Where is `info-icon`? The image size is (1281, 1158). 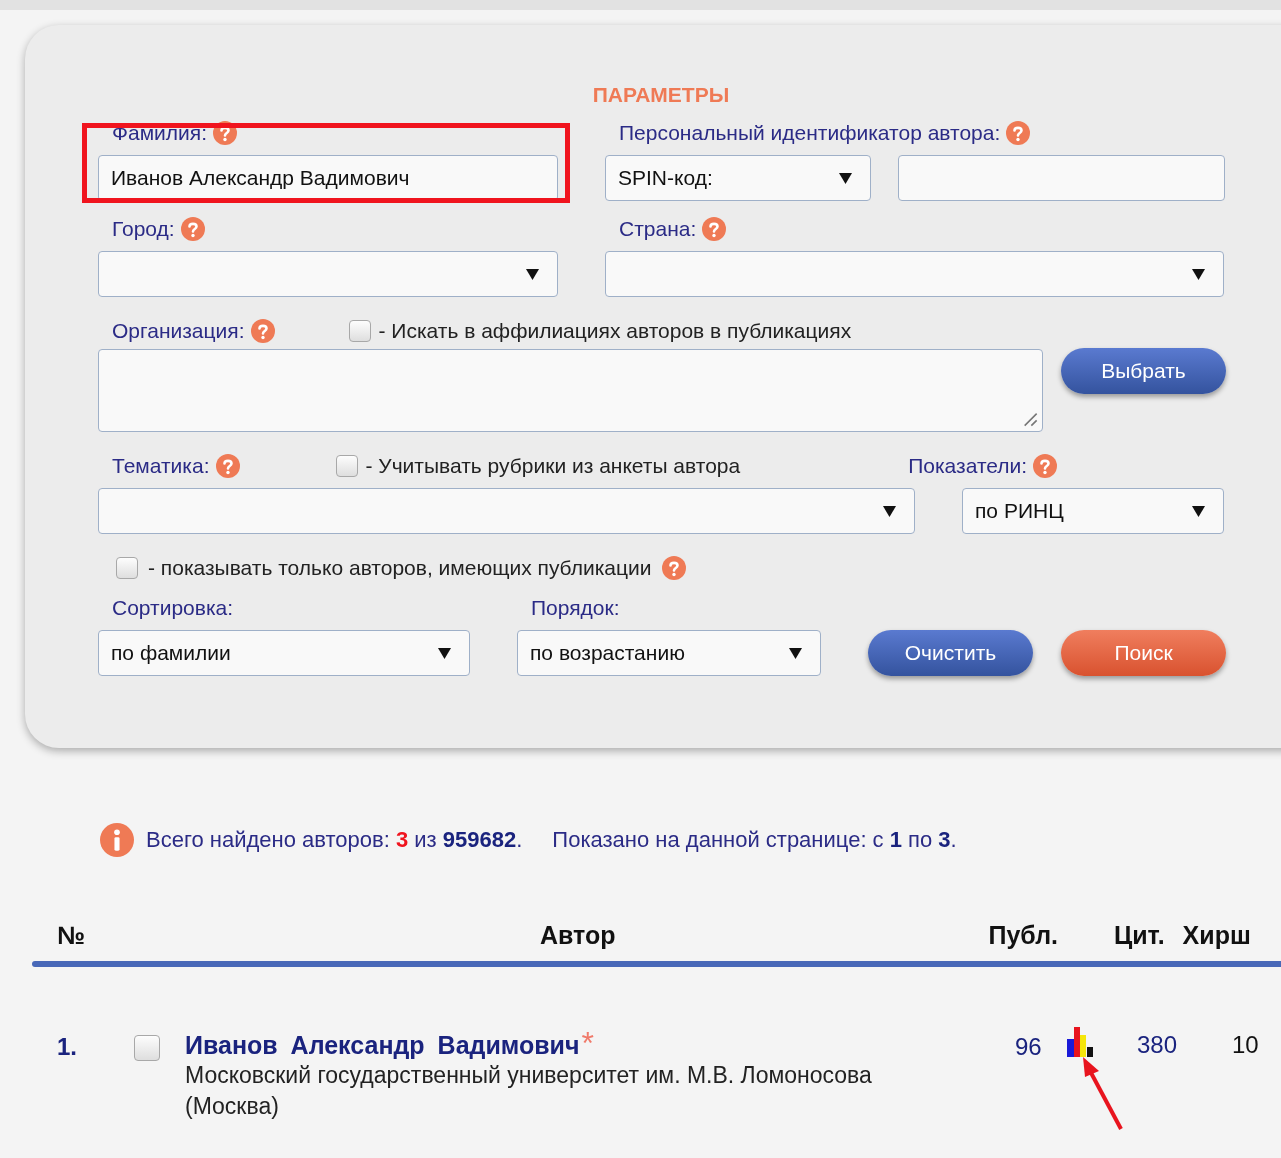
info-icon is located at coordinates (117, 840).